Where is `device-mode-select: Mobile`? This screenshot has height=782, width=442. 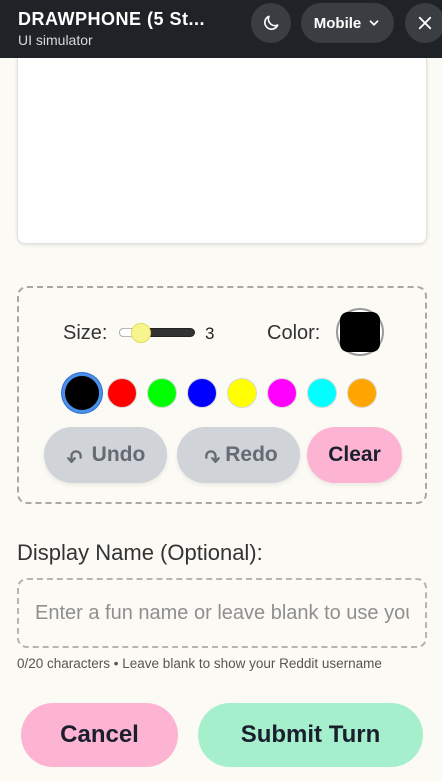
device-mode-select: Mobile is located at coordinates (347, 23).